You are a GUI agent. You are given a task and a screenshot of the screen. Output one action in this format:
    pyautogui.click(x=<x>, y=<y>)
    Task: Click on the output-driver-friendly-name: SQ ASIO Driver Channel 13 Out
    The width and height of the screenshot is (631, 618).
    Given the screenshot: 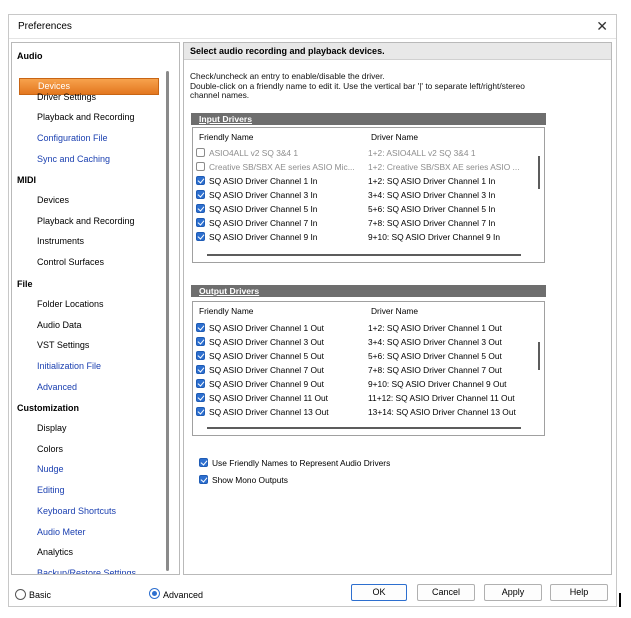 What is the action you would take?
    pyautogui.click(x=269, y=412)
    